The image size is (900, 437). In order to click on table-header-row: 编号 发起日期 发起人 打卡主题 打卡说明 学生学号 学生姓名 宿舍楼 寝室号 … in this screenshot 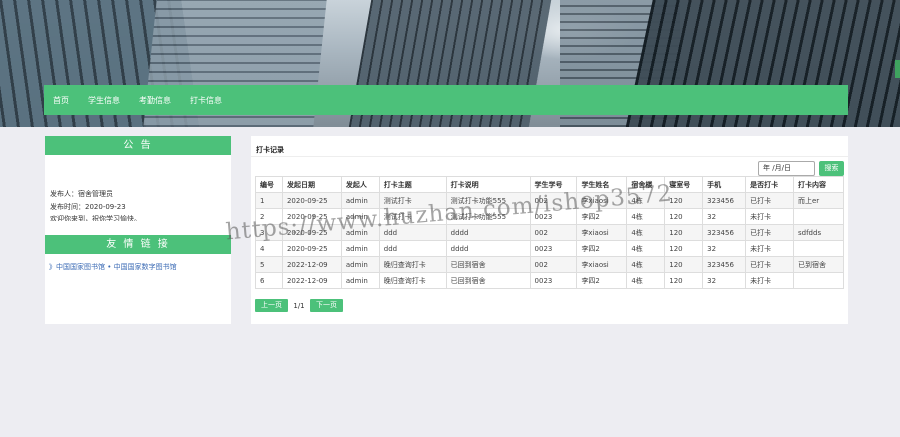, I will do `click(549, 184)`.